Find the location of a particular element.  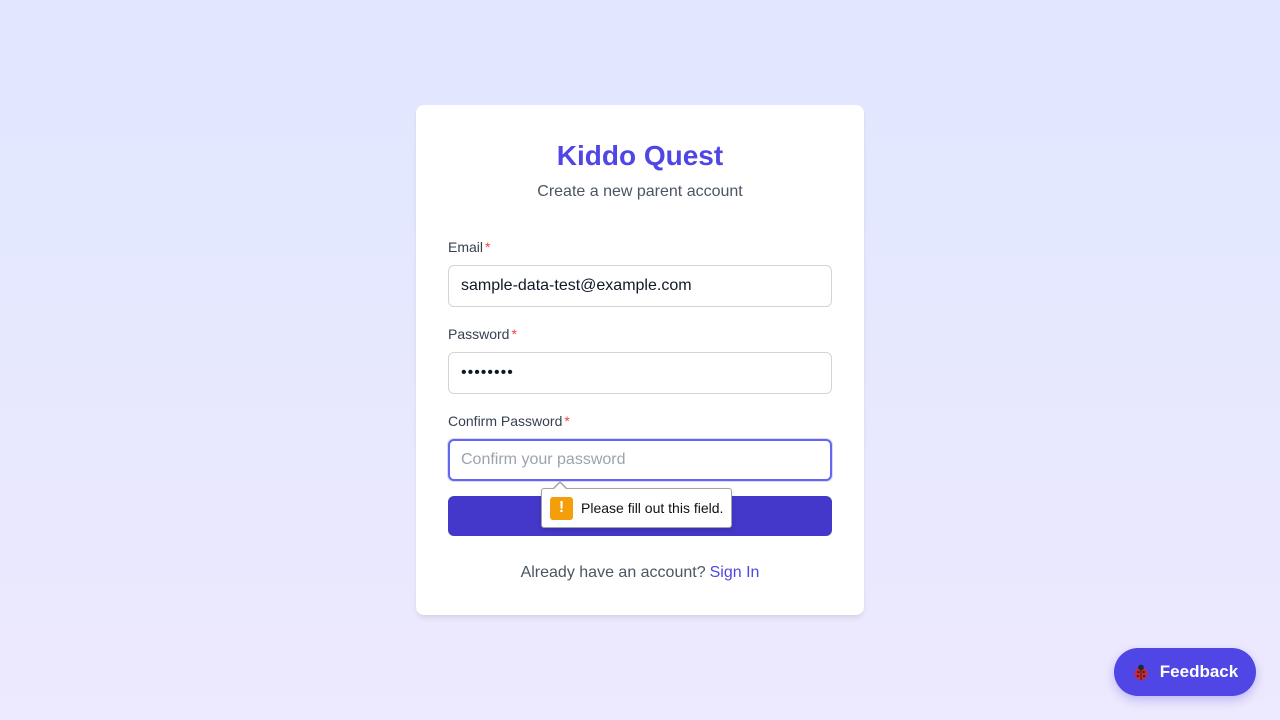

password-field-group: Password * is located at coordinates (640, 359).